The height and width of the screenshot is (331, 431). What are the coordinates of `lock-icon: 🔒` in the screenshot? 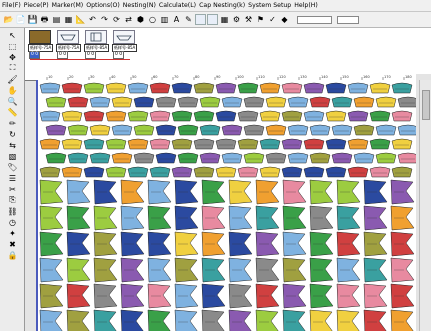 It's located at (12, 255).